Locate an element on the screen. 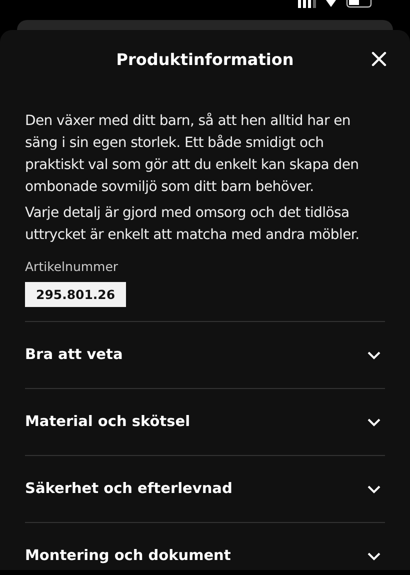 This screenshot has width=410, height=575. accordion-section: Säkerhet och efterlevnad is located at coordinates (205, 488).